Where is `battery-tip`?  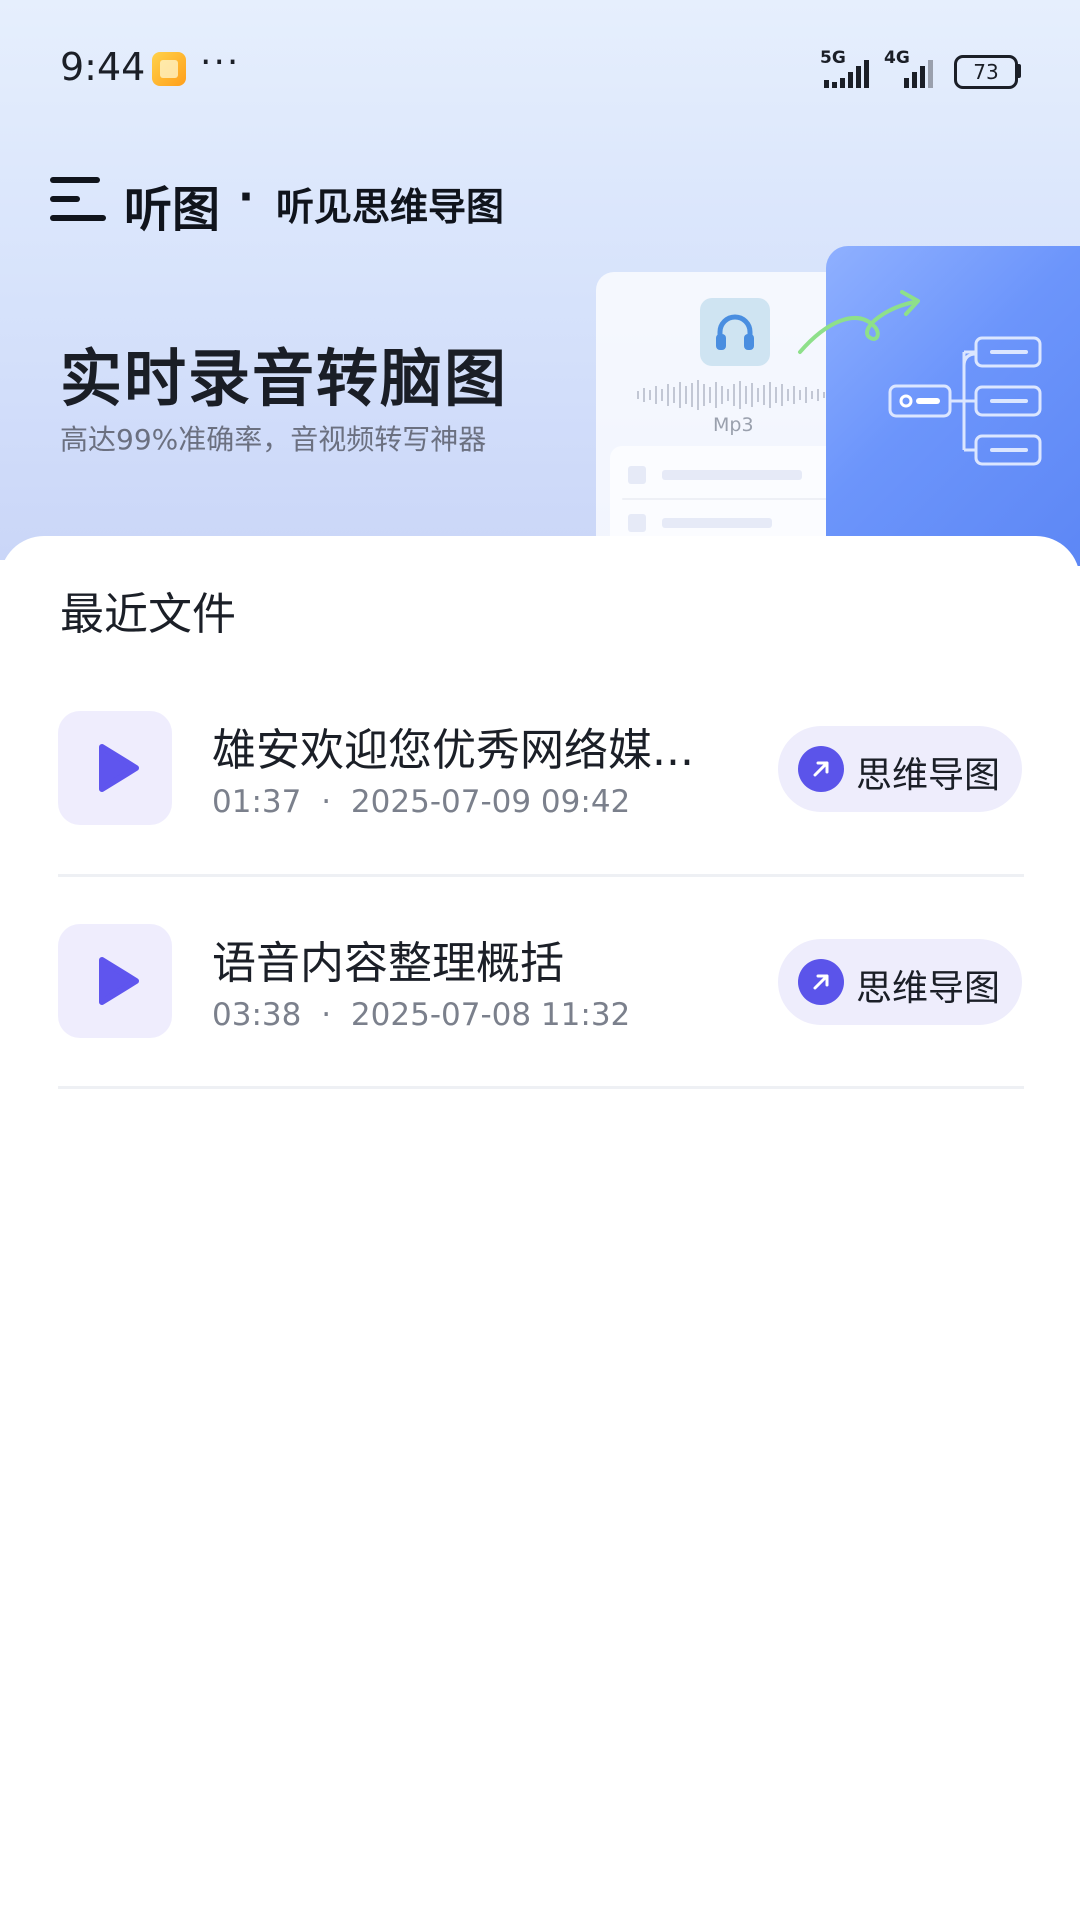
battery-tip is located at coordinates (1018, 71).